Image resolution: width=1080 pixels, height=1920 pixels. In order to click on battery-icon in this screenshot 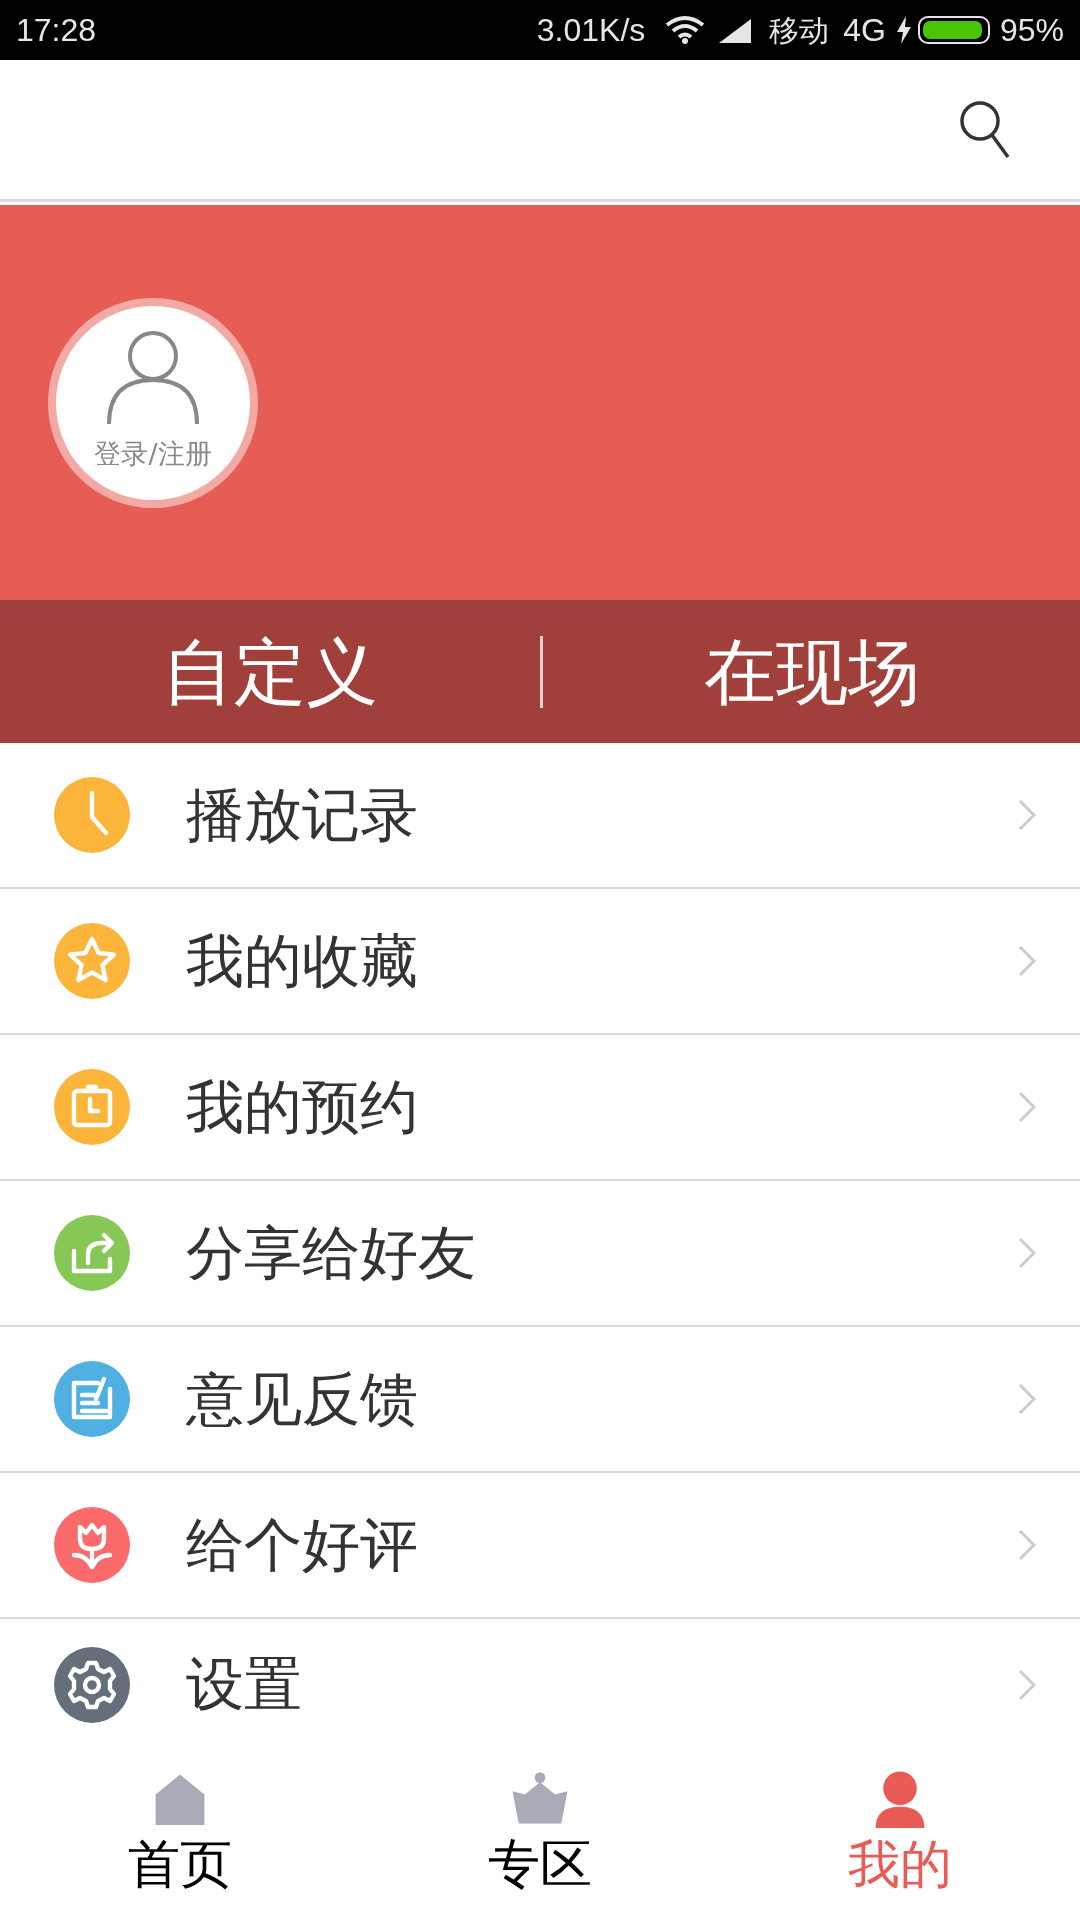, I will do `click(953, 30)`.